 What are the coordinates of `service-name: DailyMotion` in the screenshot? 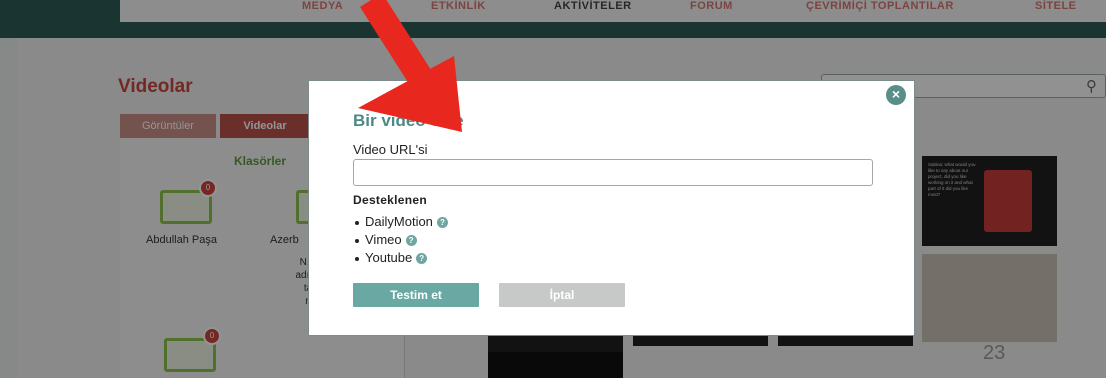 It's located at (399, 221).